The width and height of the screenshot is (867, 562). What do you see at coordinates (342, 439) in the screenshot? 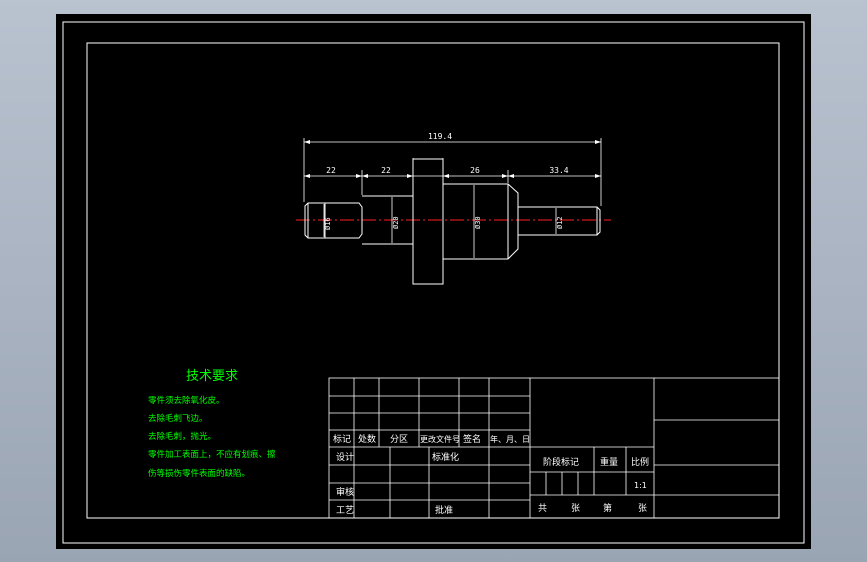
I see `tb-biaoji: 标记` at bounding box center [342, 439].